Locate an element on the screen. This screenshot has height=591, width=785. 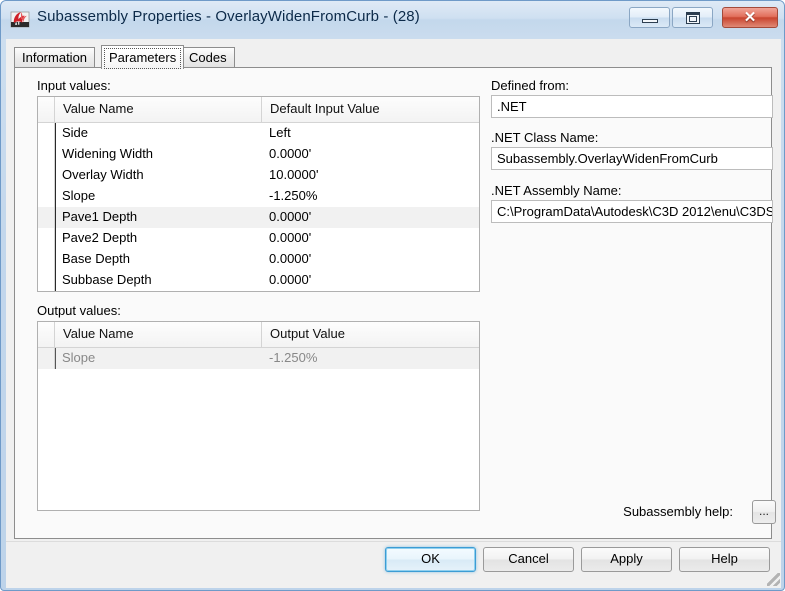
ok-button: OK is located at coordinates (430, 559).